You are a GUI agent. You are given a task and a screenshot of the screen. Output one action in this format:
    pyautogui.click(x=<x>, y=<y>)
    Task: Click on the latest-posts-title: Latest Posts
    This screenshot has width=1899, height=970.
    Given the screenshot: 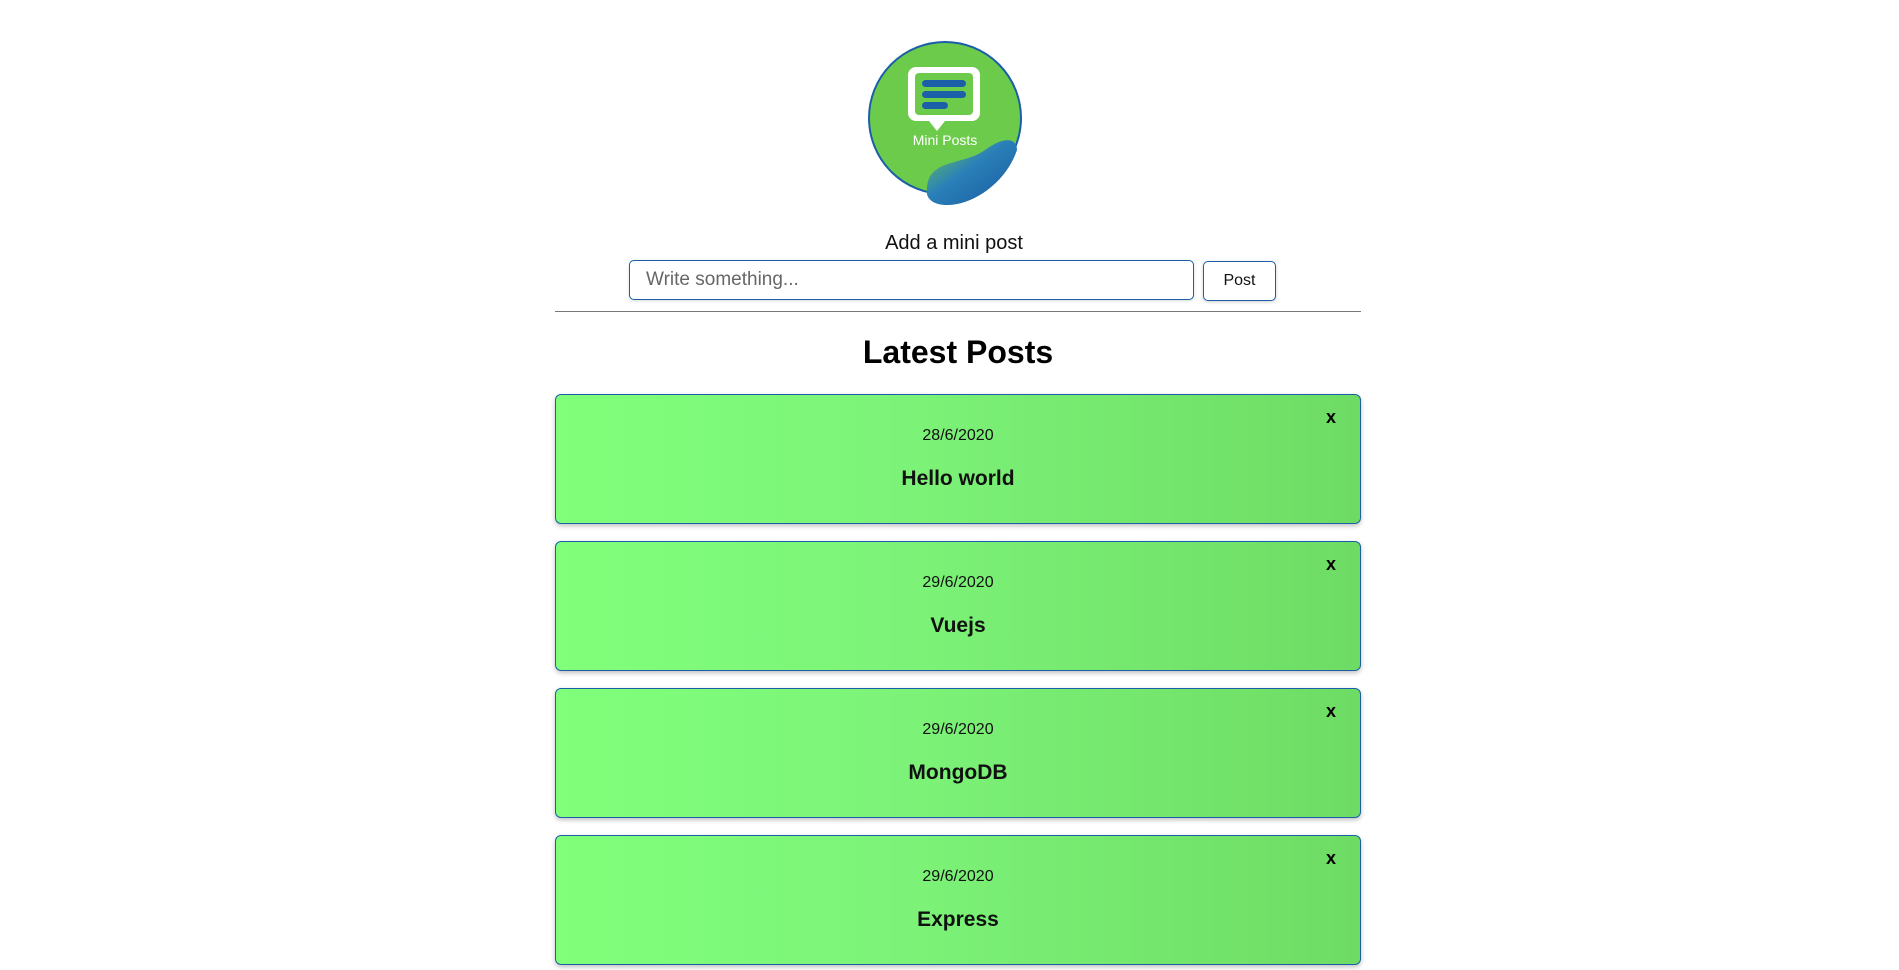 What is the action you would take?
    pyautogui.click(x=958, y=352)
    